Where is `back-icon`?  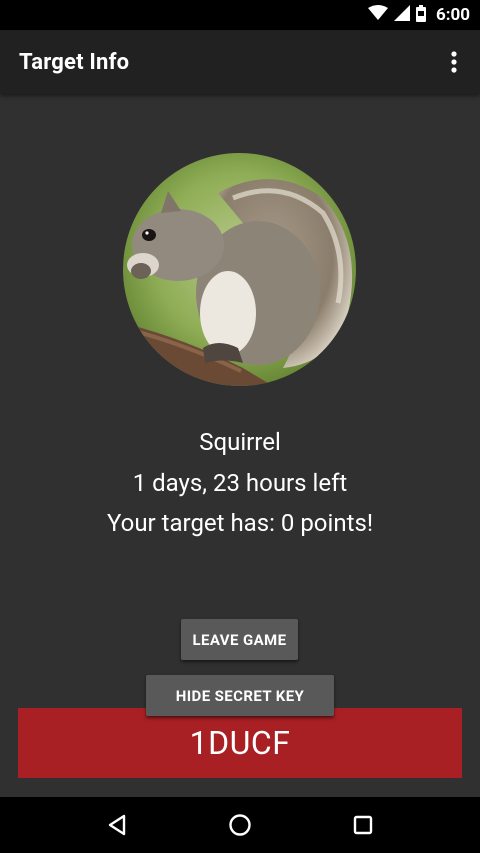 back-icon is located at coordinates (116, 825).